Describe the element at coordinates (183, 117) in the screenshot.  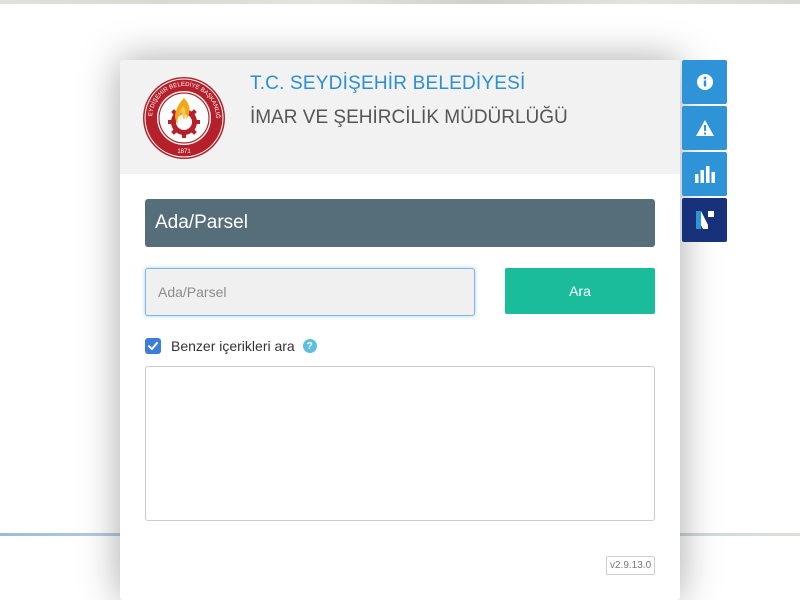
I see `municipality-logo: SEYDİŞEHİR BELEDİYE BAŞKANLIĞI 1871` at that location.